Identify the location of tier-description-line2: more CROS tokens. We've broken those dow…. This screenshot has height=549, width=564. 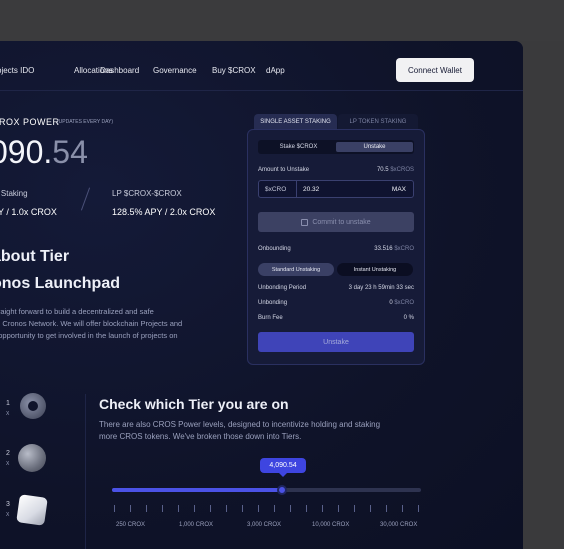
(200, 436).